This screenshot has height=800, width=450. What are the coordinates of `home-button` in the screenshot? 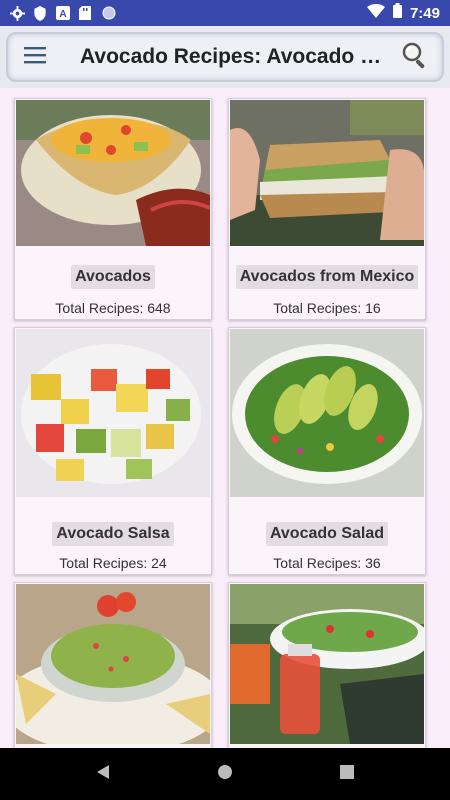 It's located at (225, 774).